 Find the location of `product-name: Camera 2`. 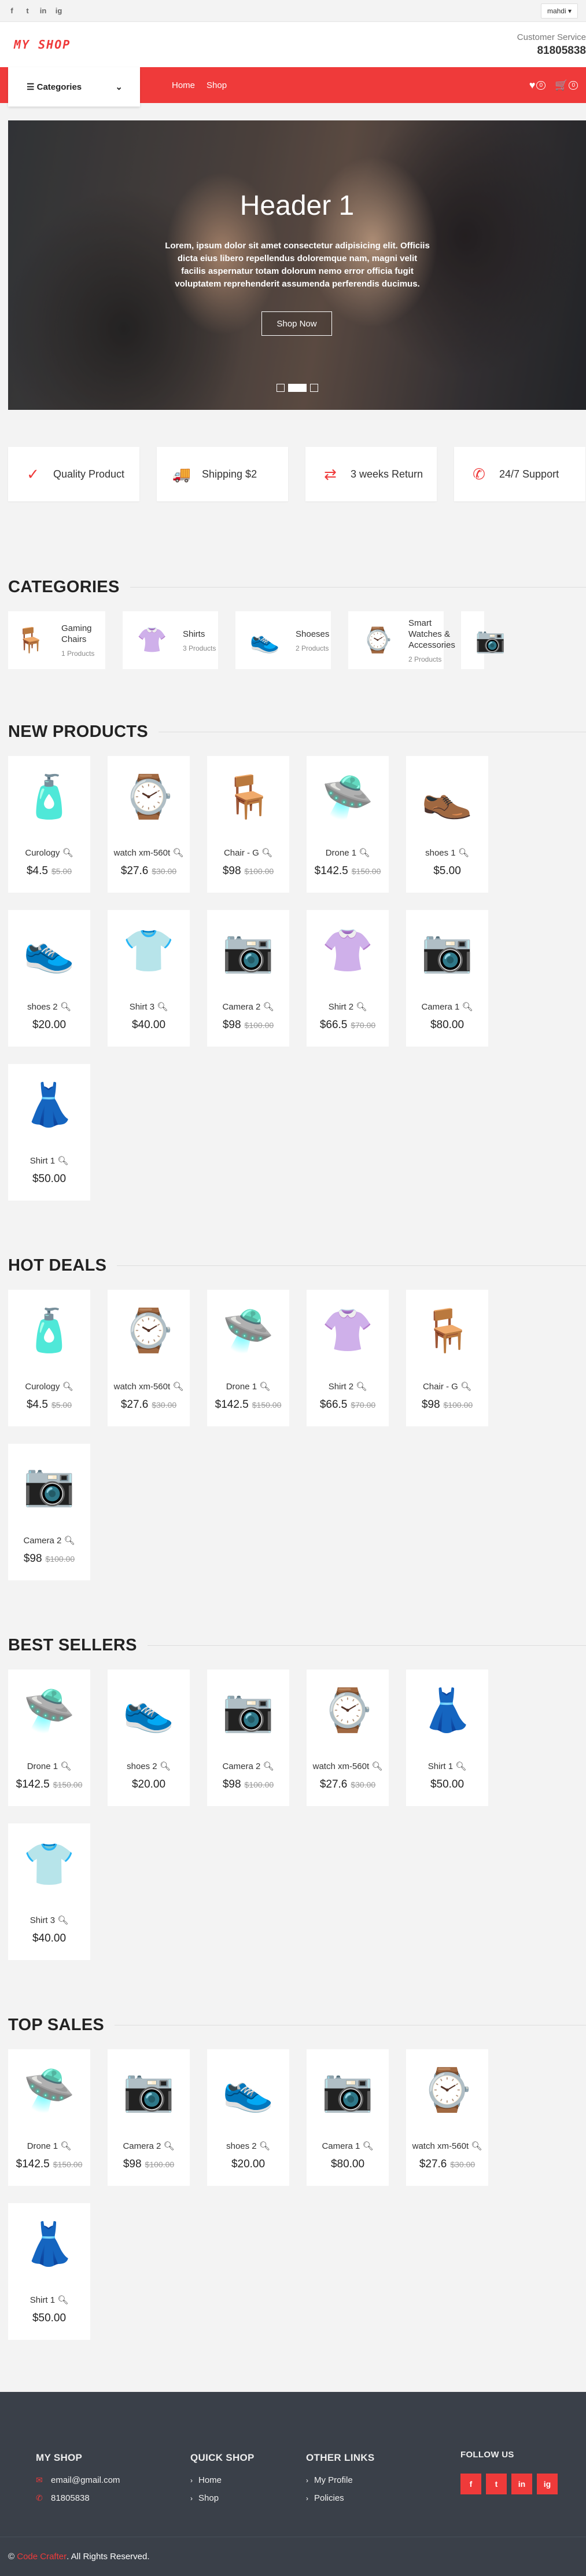

product-name: Camera 2 is located at coordinates (42, 1541).